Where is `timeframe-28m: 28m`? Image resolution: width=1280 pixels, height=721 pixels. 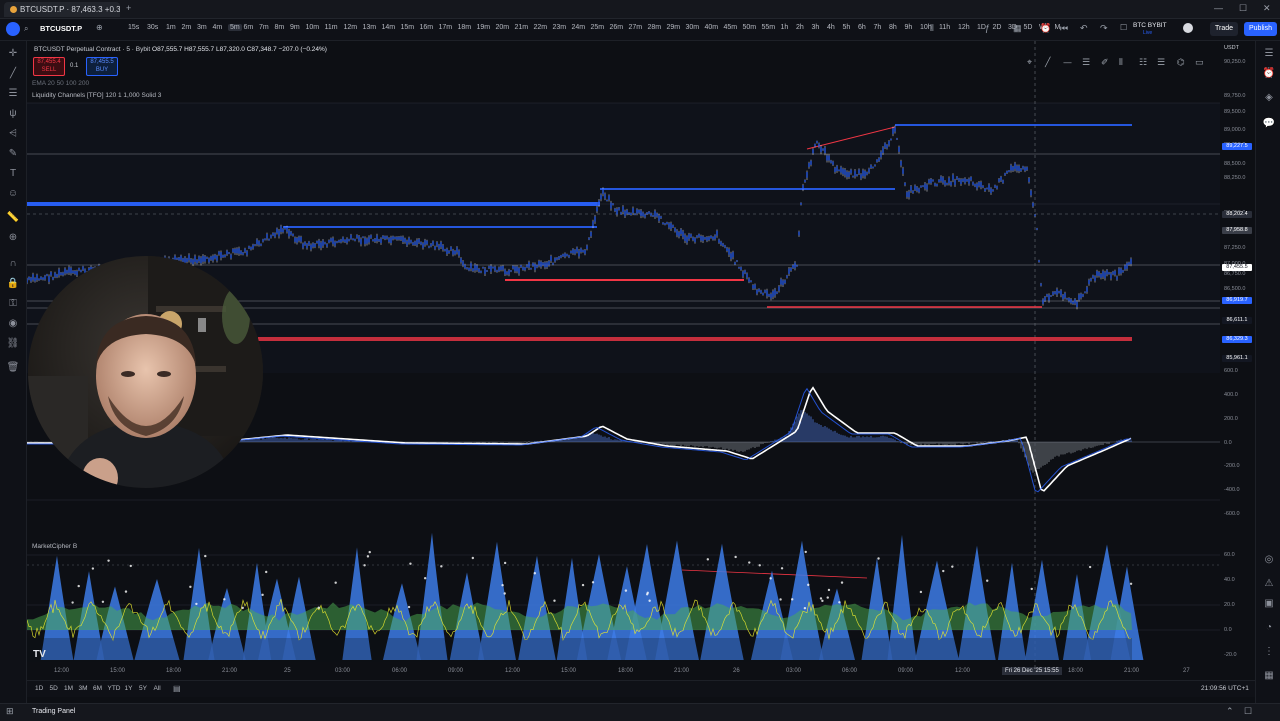
timeframe-28m: 28m is located at coordinates (655, 27).